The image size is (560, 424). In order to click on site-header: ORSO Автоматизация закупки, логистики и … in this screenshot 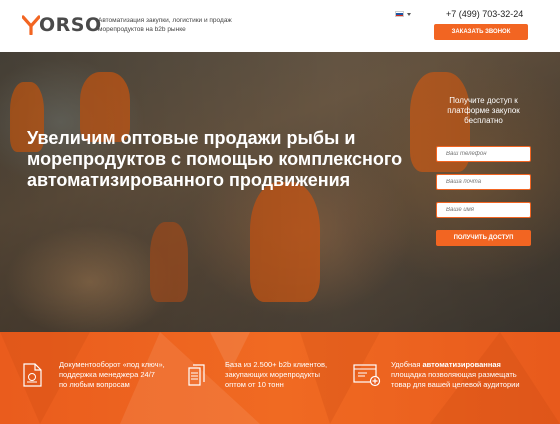, I will do `click(280, 26)`.